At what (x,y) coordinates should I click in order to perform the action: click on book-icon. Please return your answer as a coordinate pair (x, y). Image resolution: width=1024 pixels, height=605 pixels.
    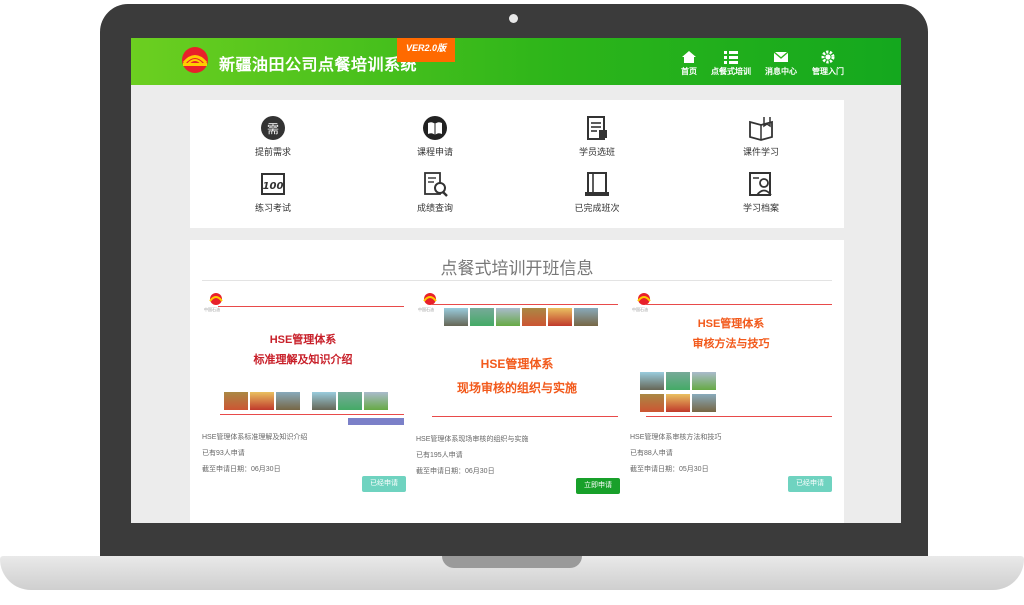
    Looking at the image, I should click on (435, 128).